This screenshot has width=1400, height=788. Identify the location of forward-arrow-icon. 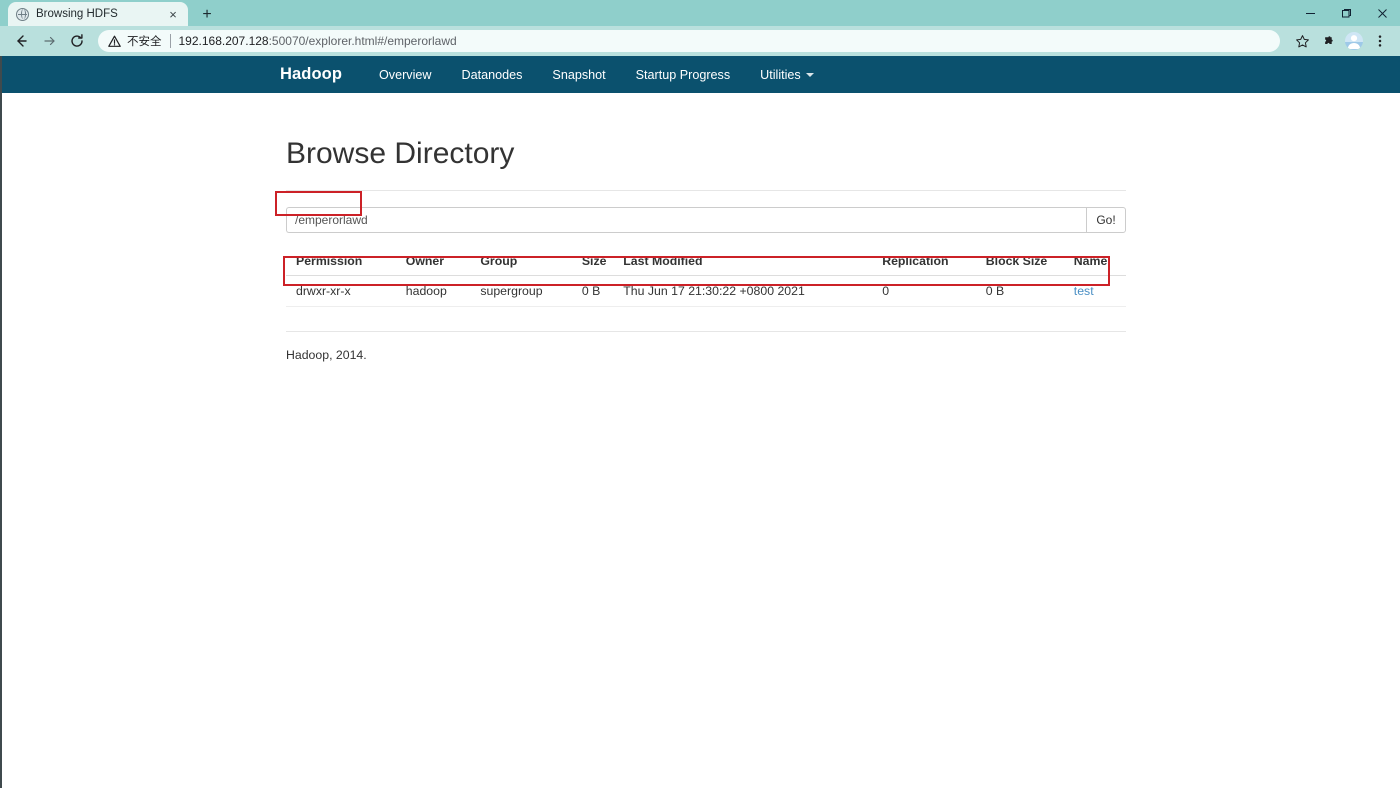
(49, 41).